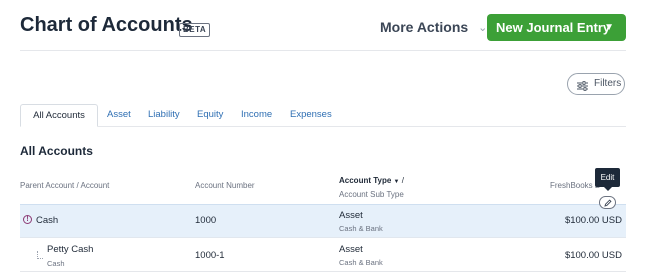  I want to click on tab-income: Income, so click(256, 115).